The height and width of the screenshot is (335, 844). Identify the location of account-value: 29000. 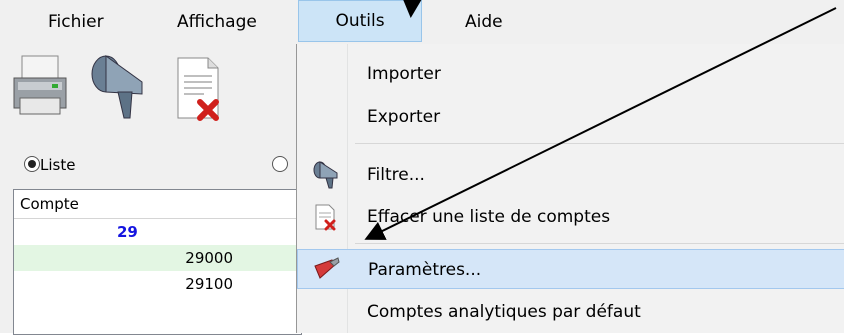
(209, 258).